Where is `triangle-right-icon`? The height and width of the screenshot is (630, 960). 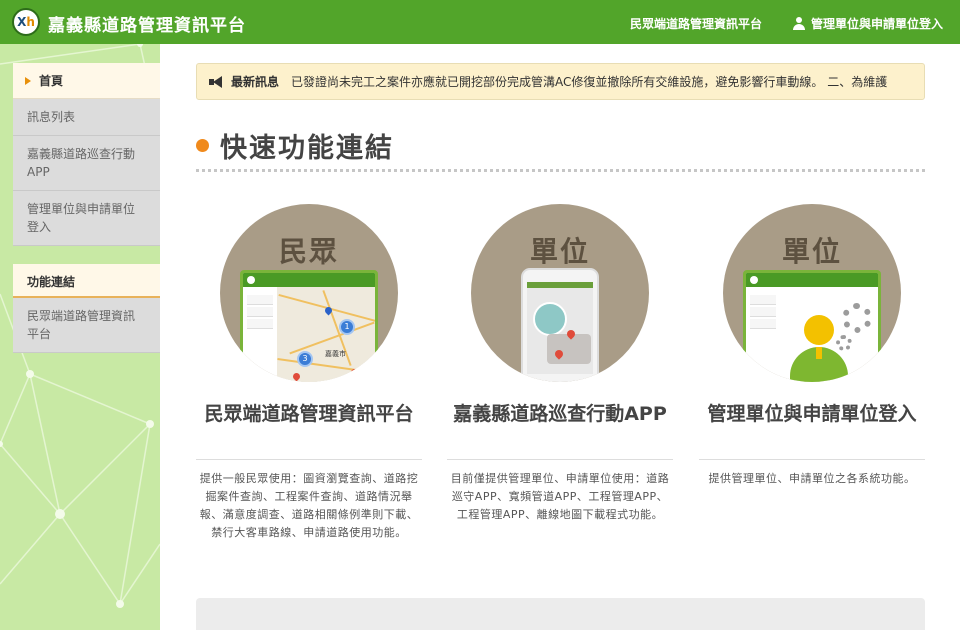 triangle-right-icon is located at coordinates (28, 80).